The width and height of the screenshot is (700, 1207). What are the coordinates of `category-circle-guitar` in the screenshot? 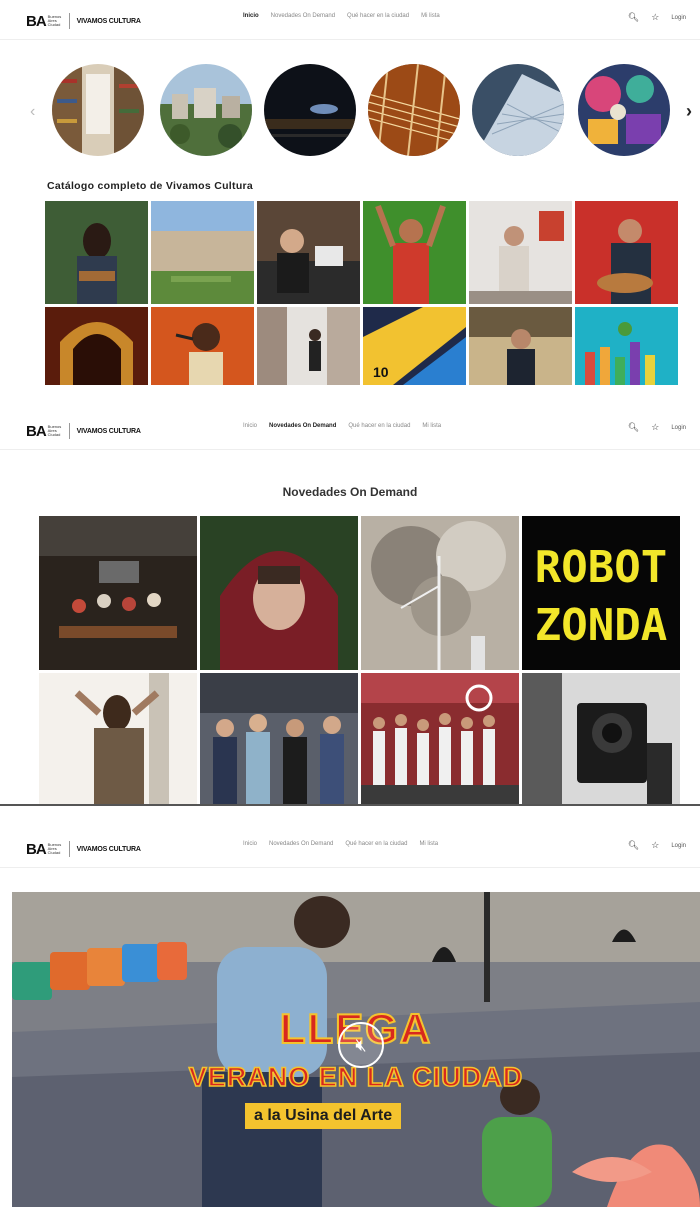 It's located at (414, 110).